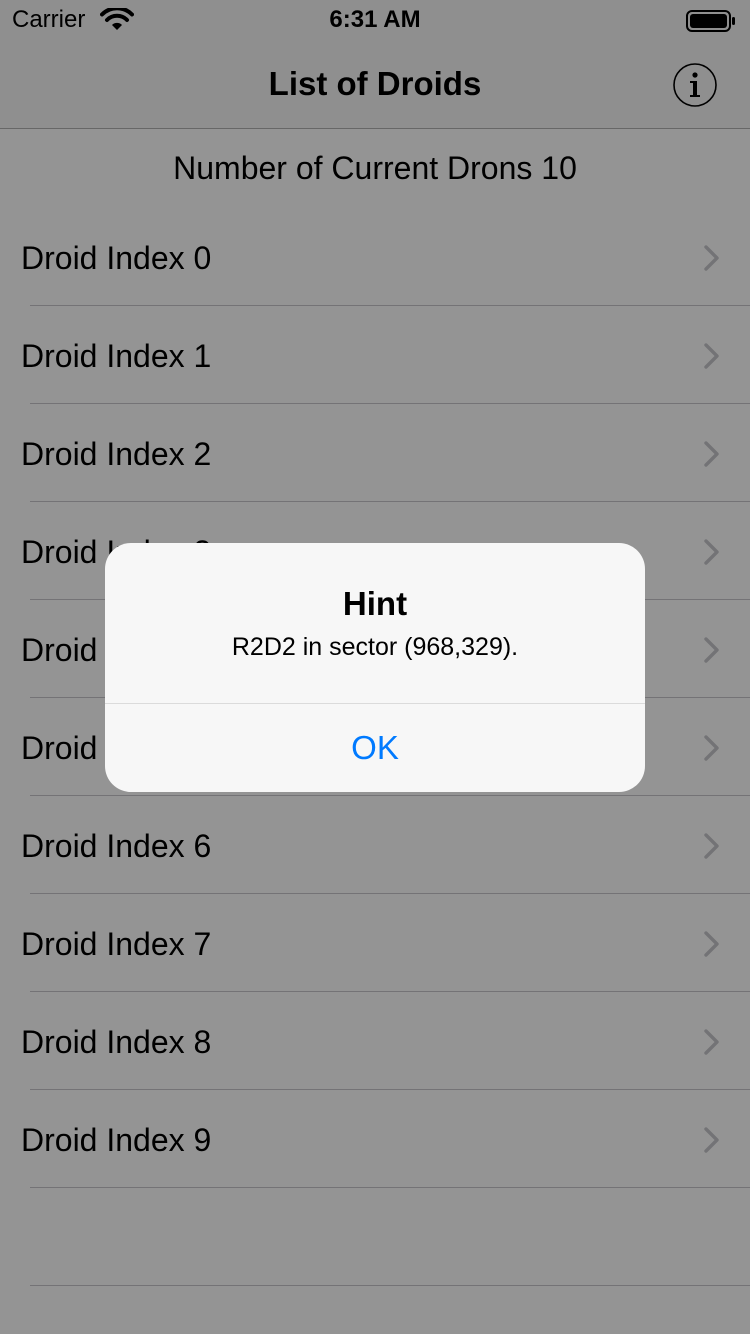 This screenshot has height=1334, width=750. Describe the element at coordinates (375, 647) in the screenshot. I see `alert-message: R2D2 in sector (968,329).` at that location.